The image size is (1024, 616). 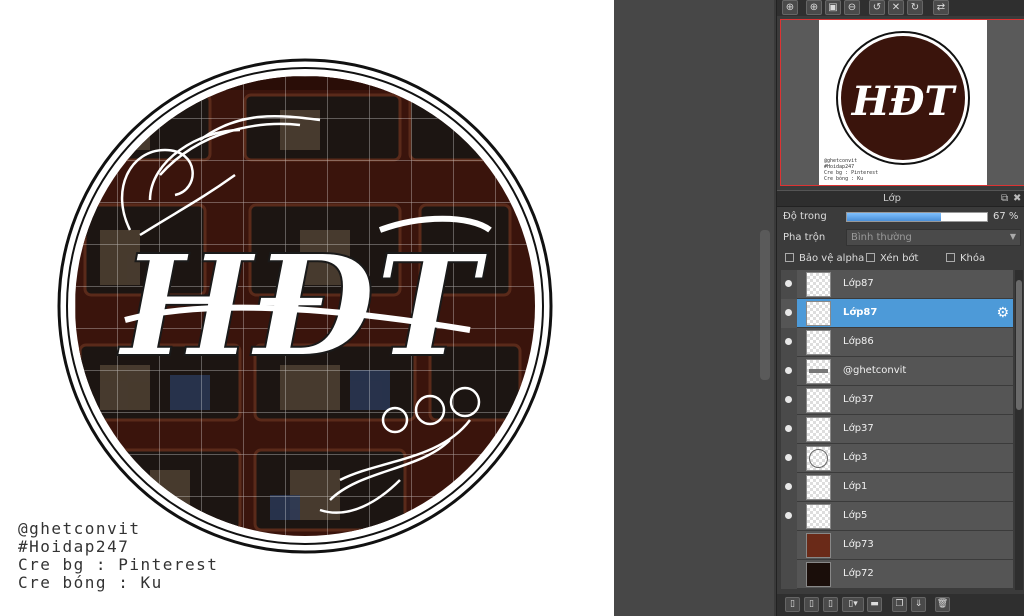 I want to click on protect-alpha-label: Bảo vệ alpha, so click(x=832, y=258).